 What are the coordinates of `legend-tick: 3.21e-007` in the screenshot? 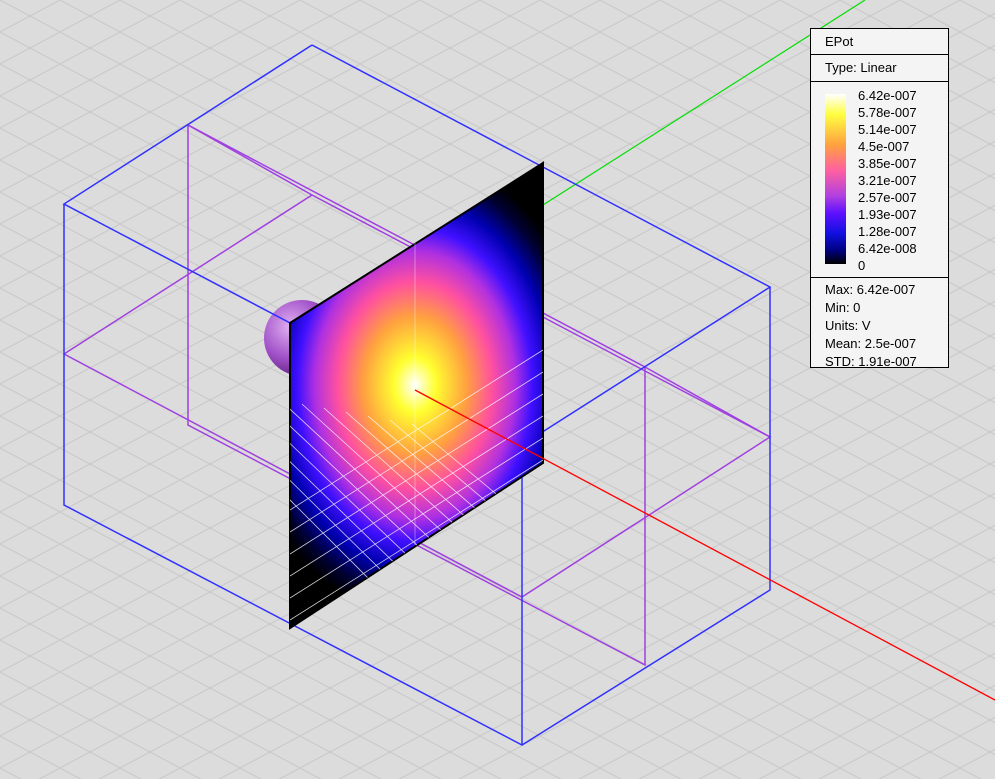 It's located at (887, 180).